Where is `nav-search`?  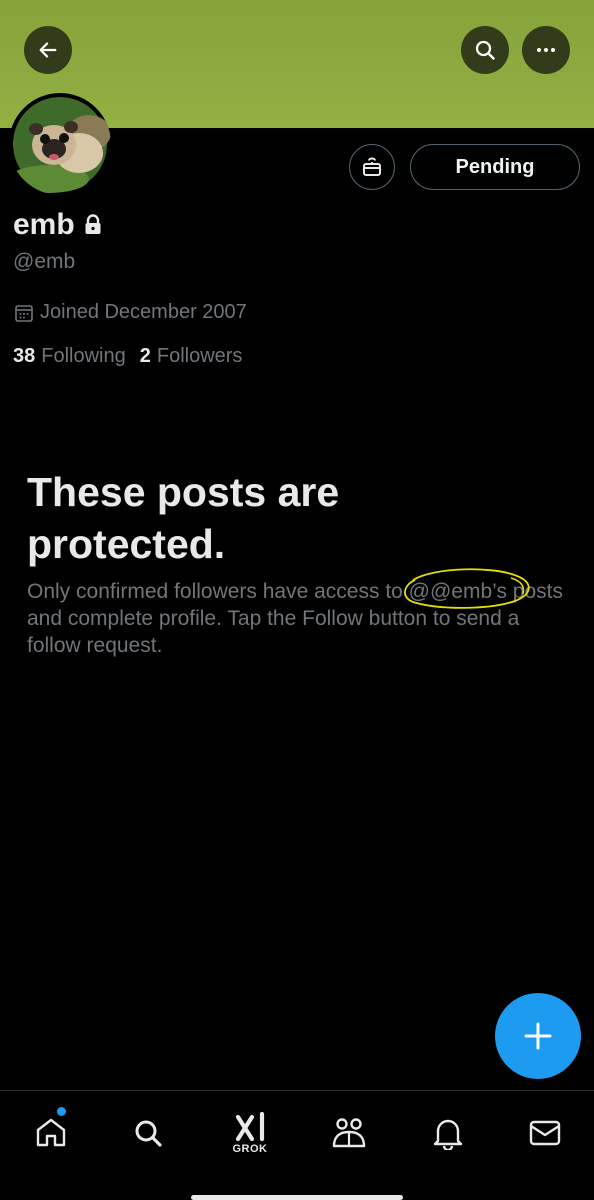 nav-search is located at coordinates (148, 1133).